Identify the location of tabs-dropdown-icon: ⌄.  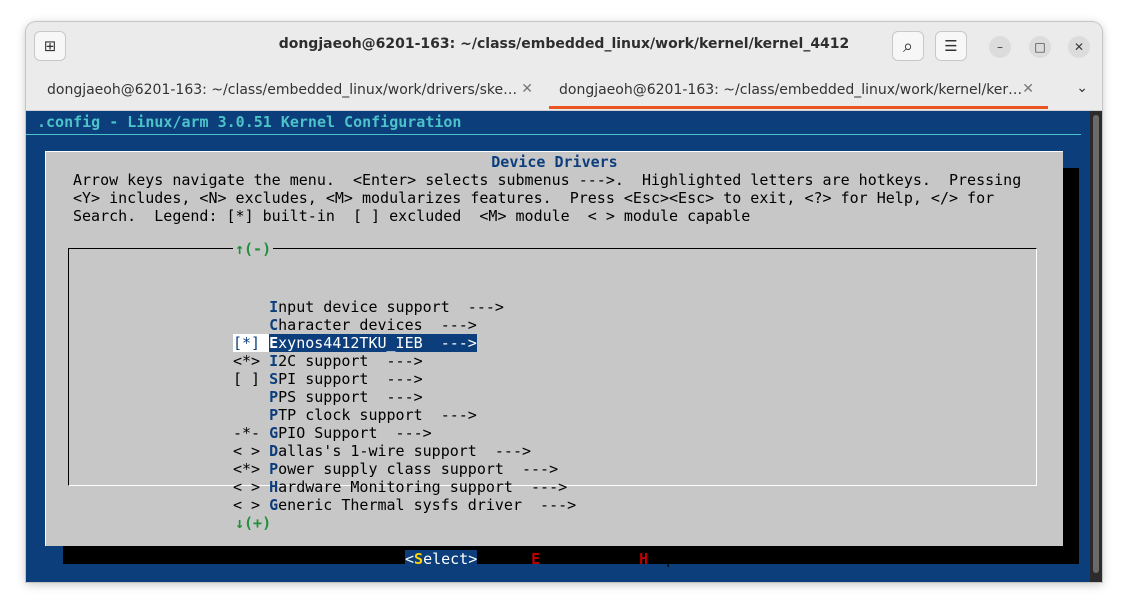
(1082, 88).